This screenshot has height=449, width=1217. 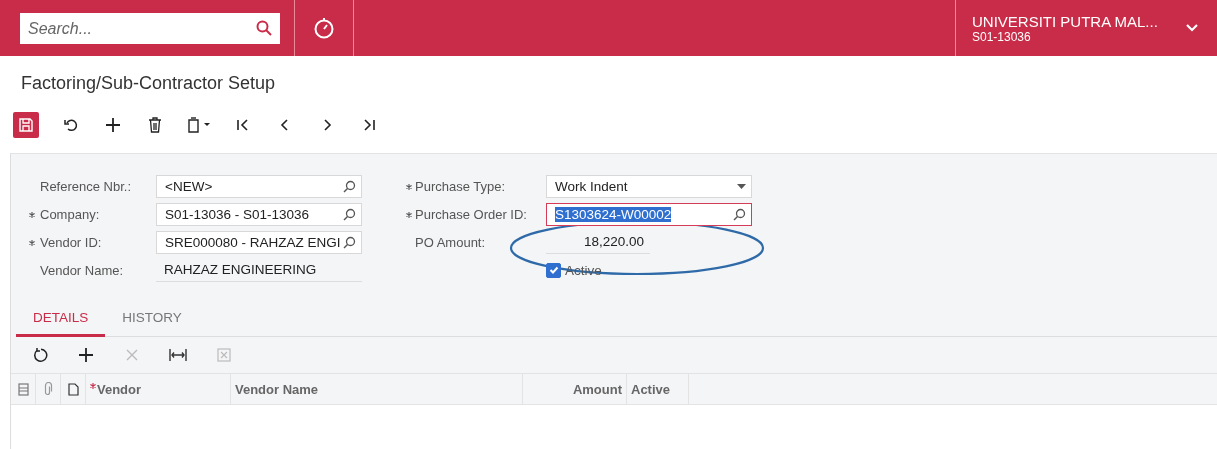 What do you see at coordinates (369, 125) in the screenshot?
I see `last-icon` at bounding box center [369, 125].